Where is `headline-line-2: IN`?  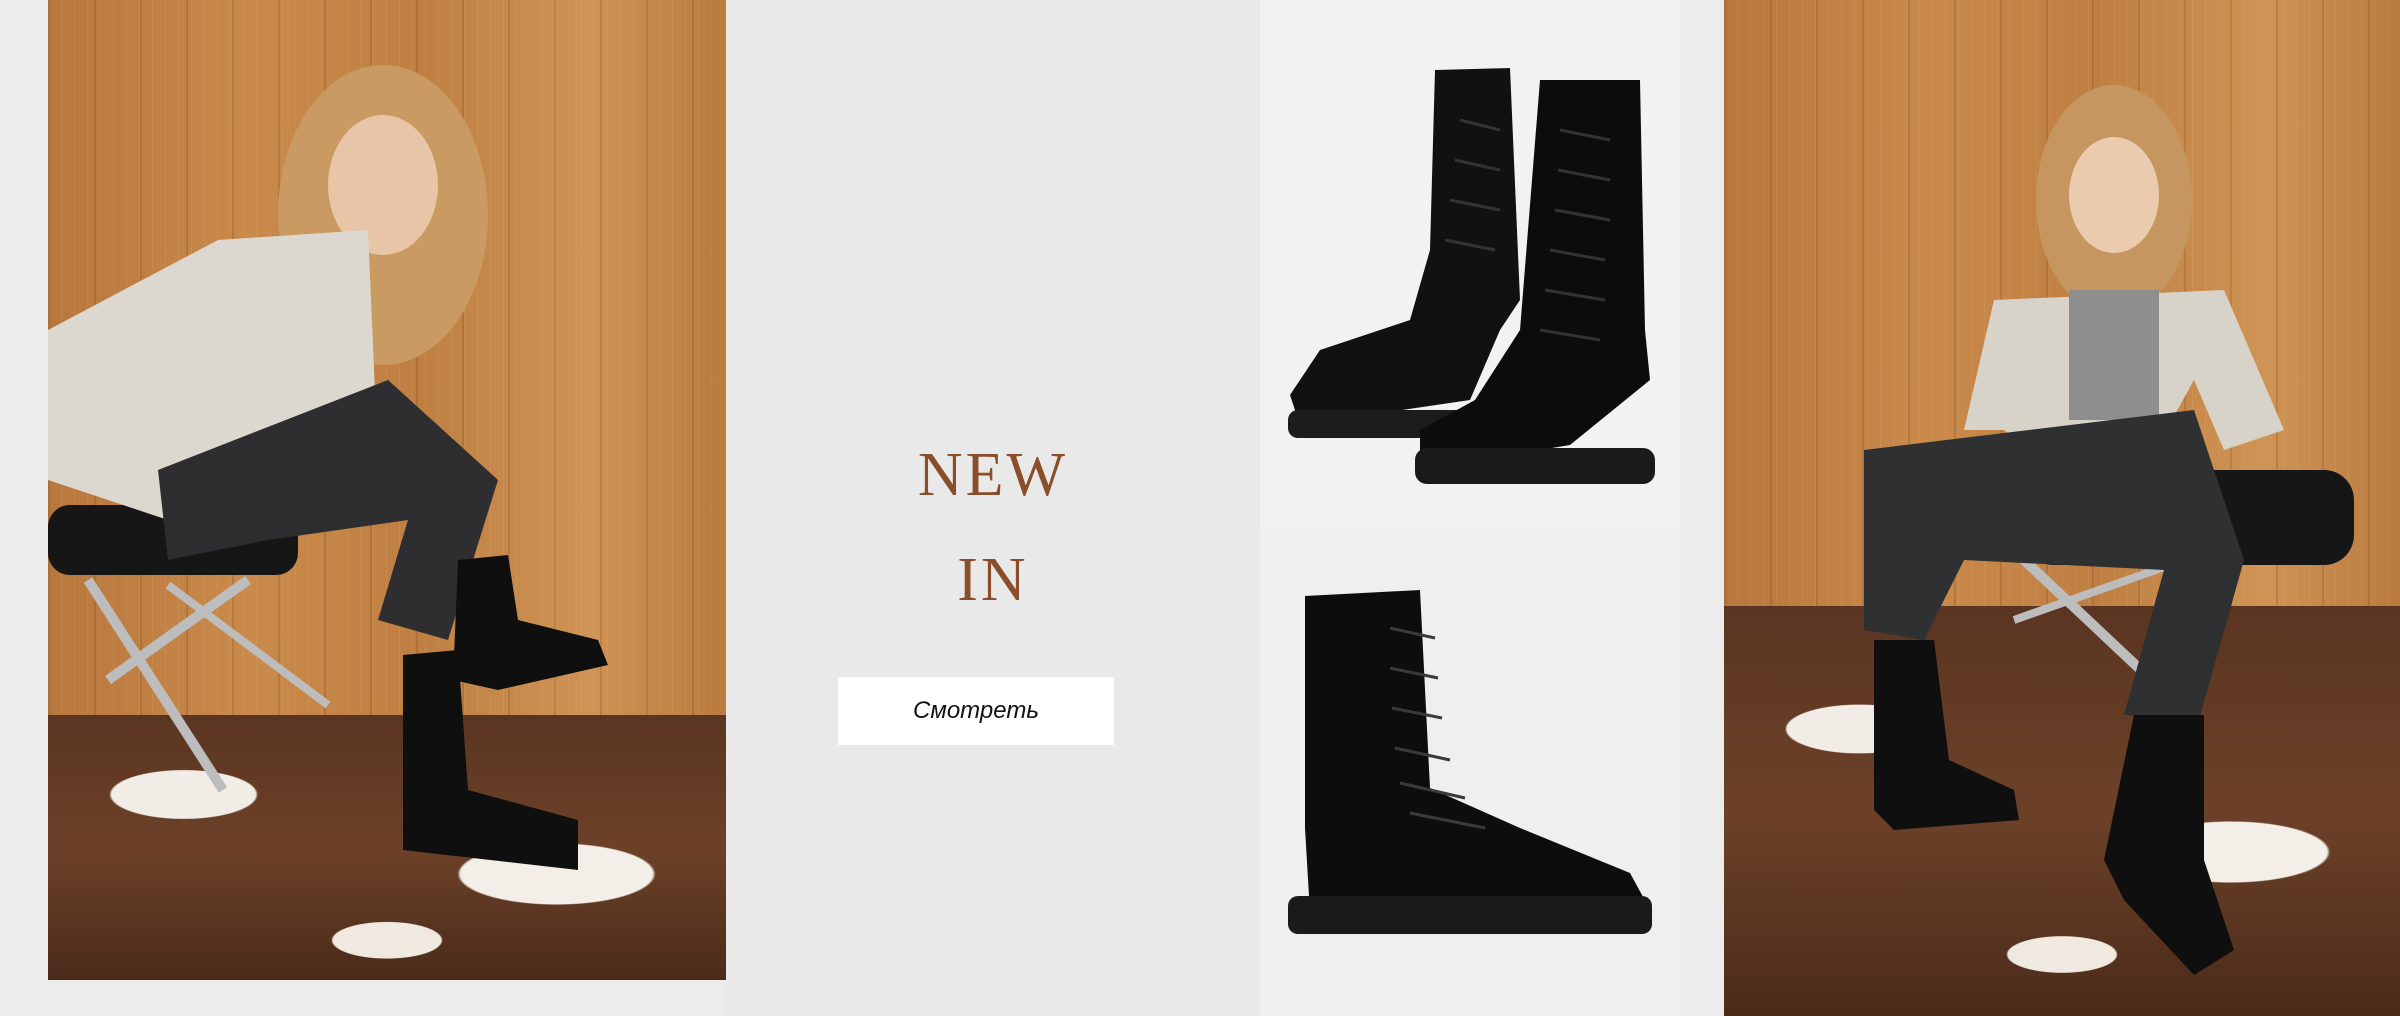
headline-line-2: IN is located at coordinates (993, 580).